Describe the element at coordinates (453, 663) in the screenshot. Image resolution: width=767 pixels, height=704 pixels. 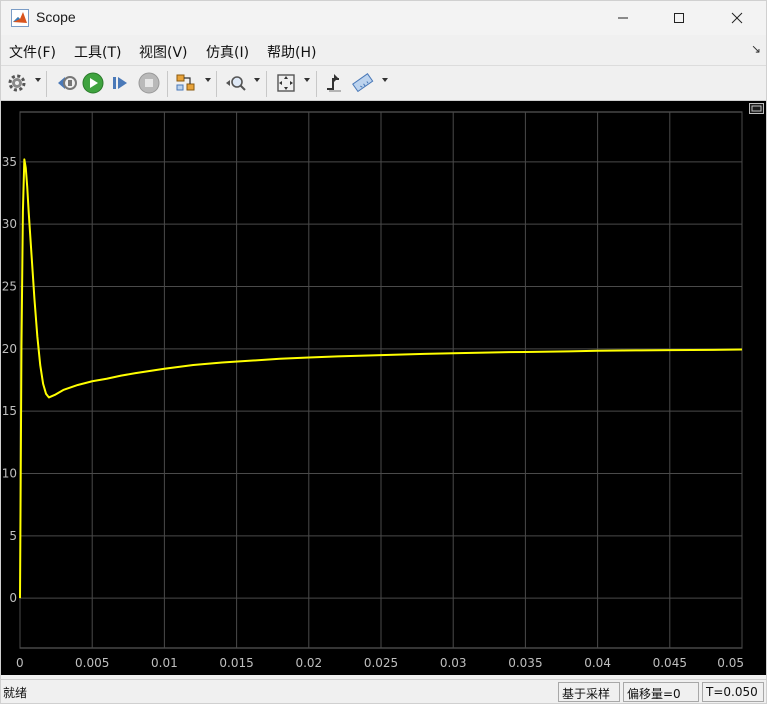
I see `x-tick-label: 0.03` at that location.